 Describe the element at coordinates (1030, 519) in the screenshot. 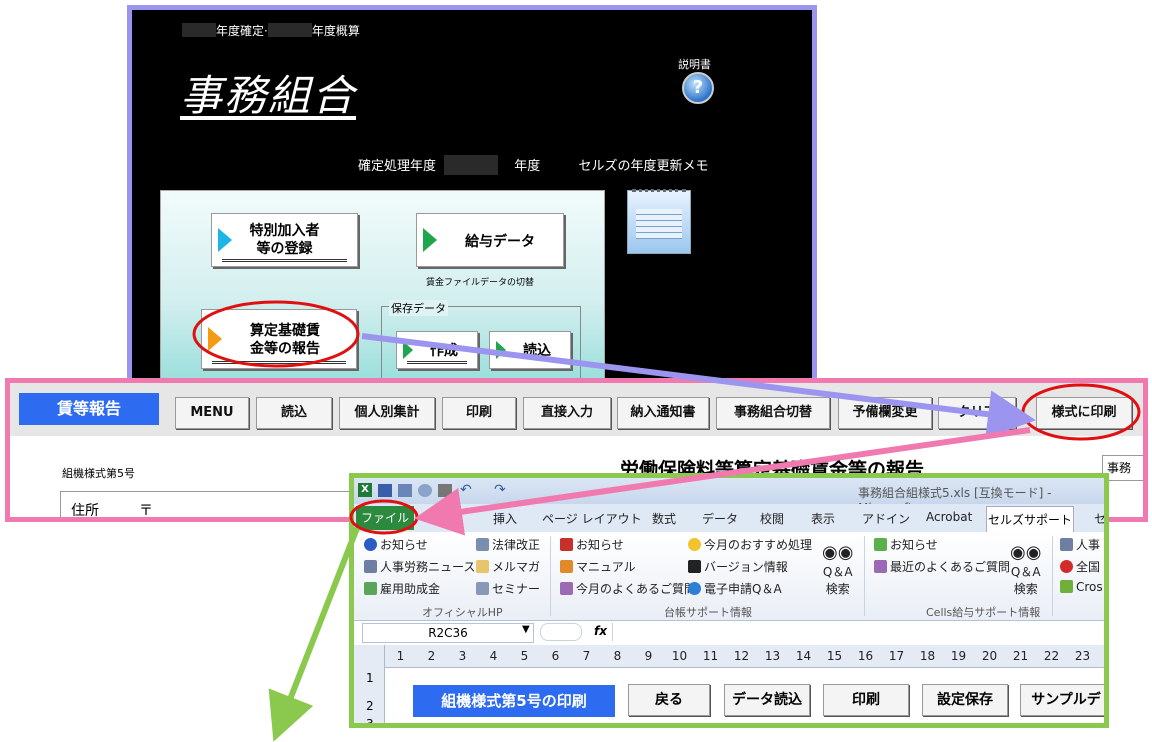

I see `tab-cells-support: セルズサポート` at that location.